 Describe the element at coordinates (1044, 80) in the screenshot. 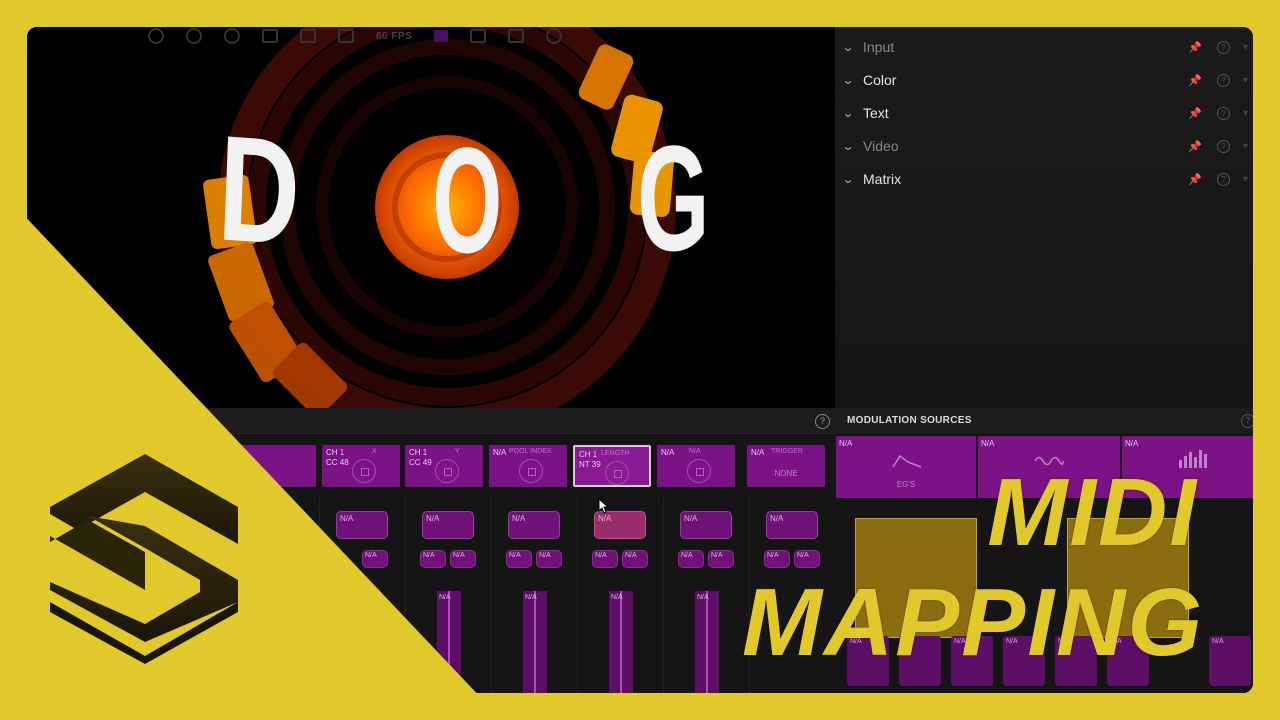

I see `section-color: ⌄ Color 📌 ? ▾` at that location.